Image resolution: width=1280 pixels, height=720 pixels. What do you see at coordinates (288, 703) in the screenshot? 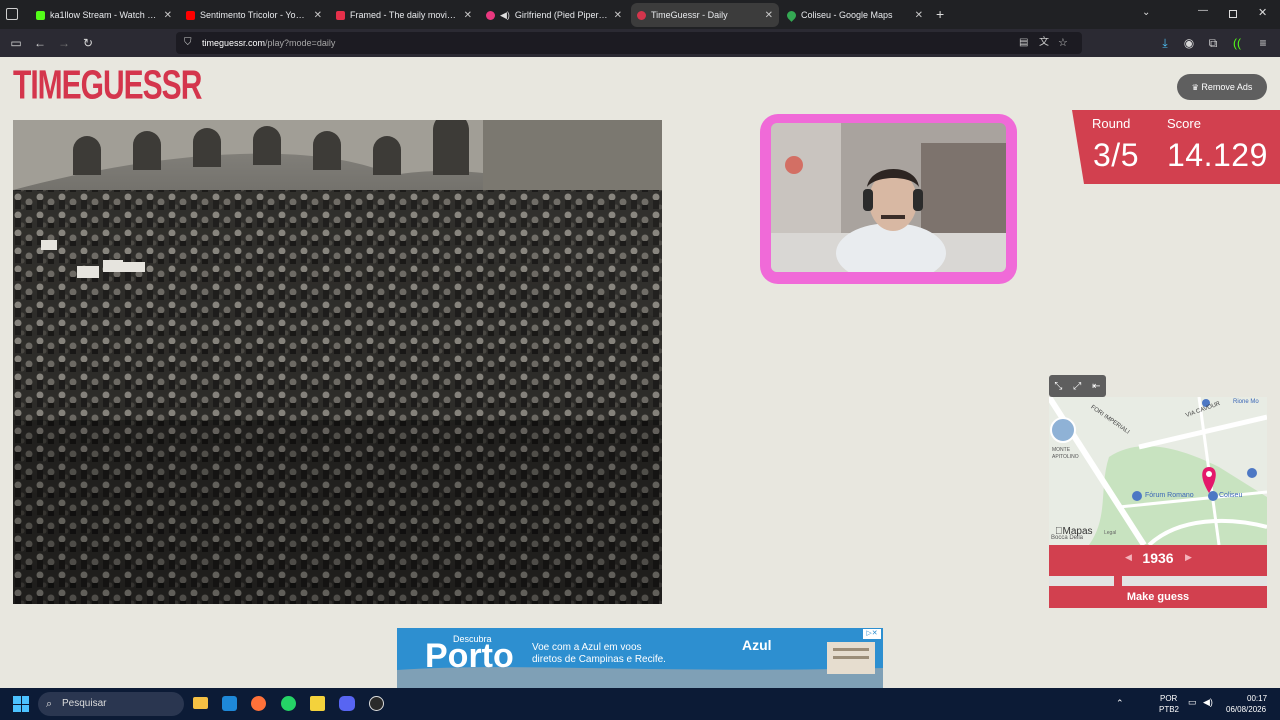
I see `whatsapp-icon` at bounding box center [288, 703].